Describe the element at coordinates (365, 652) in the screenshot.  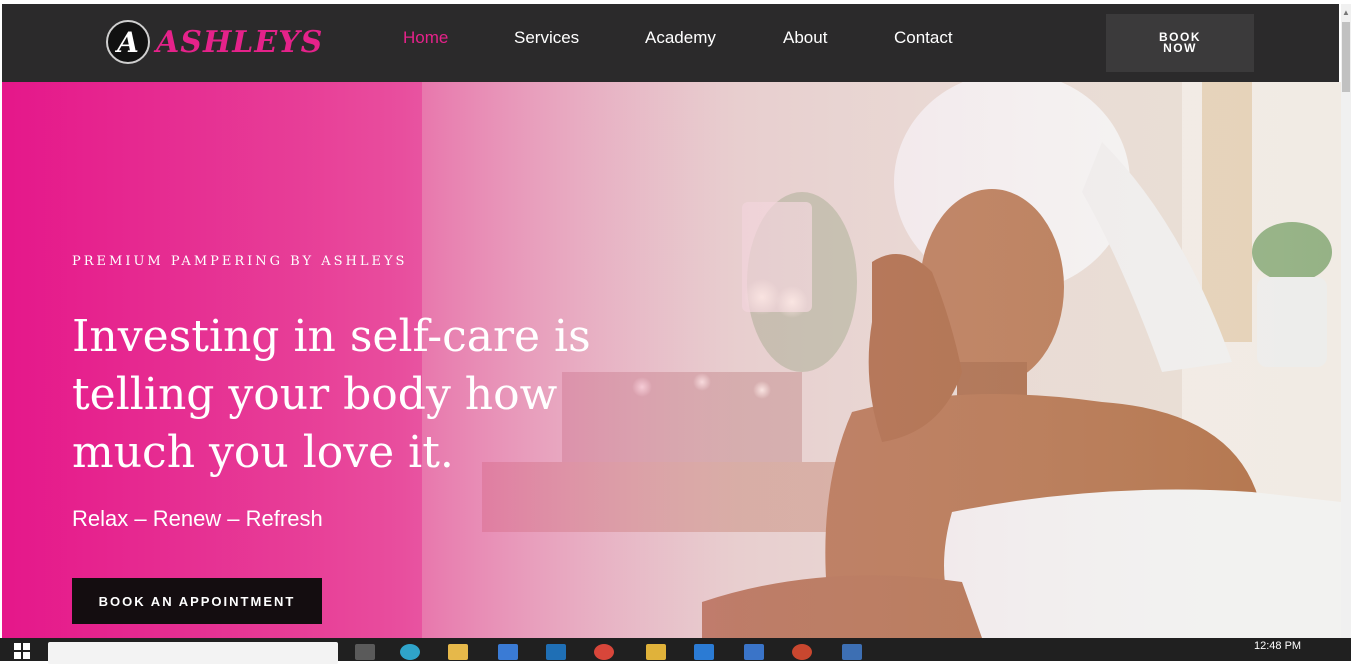
I see `task-view-icon` at that location.